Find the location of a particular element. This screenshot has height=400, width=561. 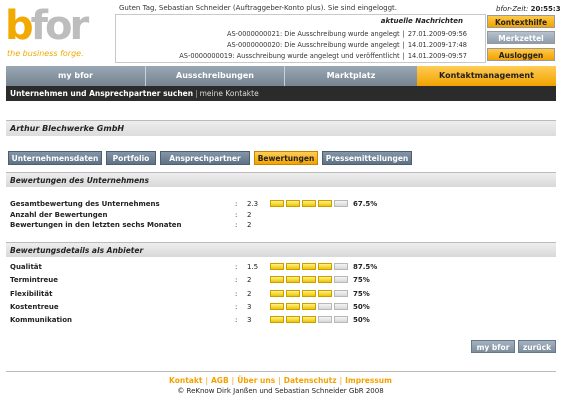

rating-percent: 87.5% is located at coordinates (365, 267).